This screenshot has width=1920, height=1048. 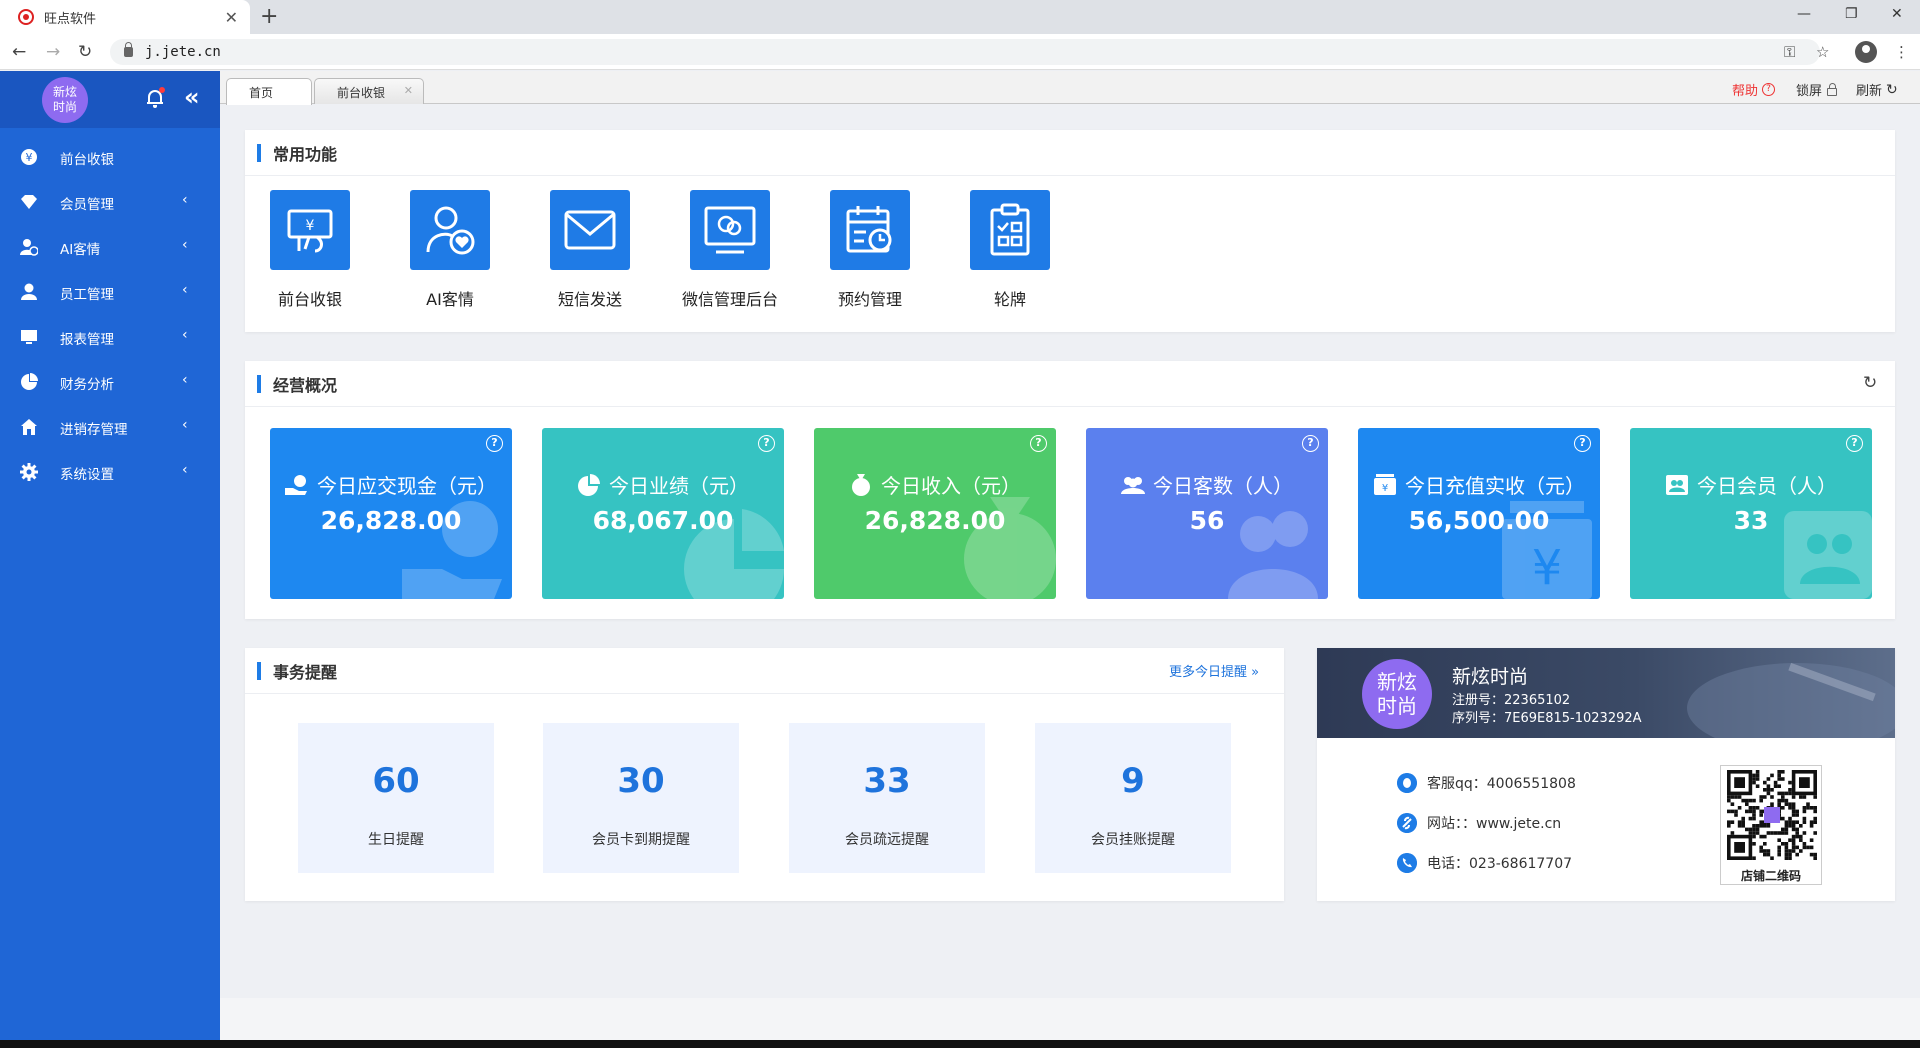 I want to click on forward-icon: →, so click(x=53, y=52).